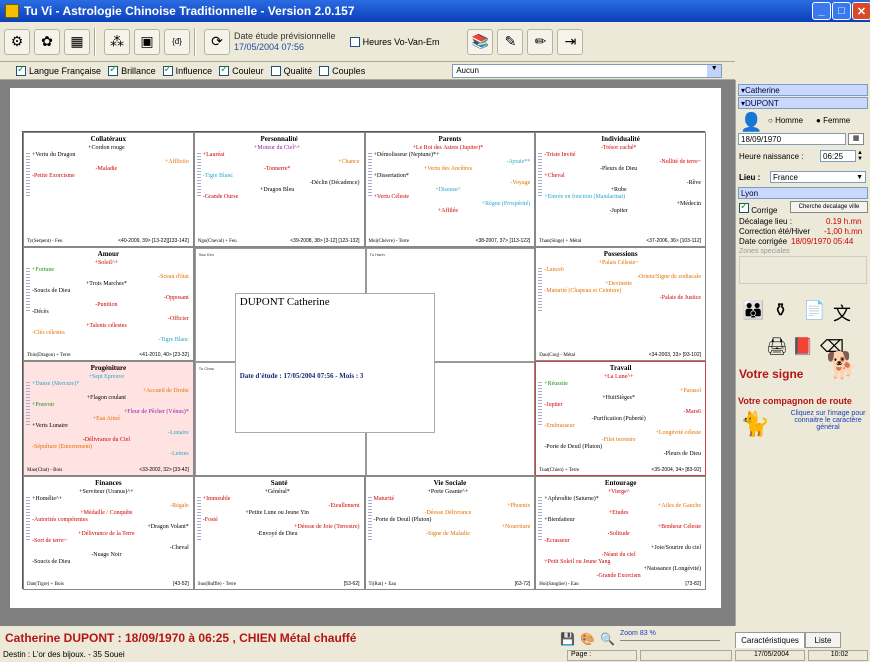  Describe the element at coordinates (49, 355) in the screenshot. I see `palace-branch: Thin(Dragon) + Terre` at that location.